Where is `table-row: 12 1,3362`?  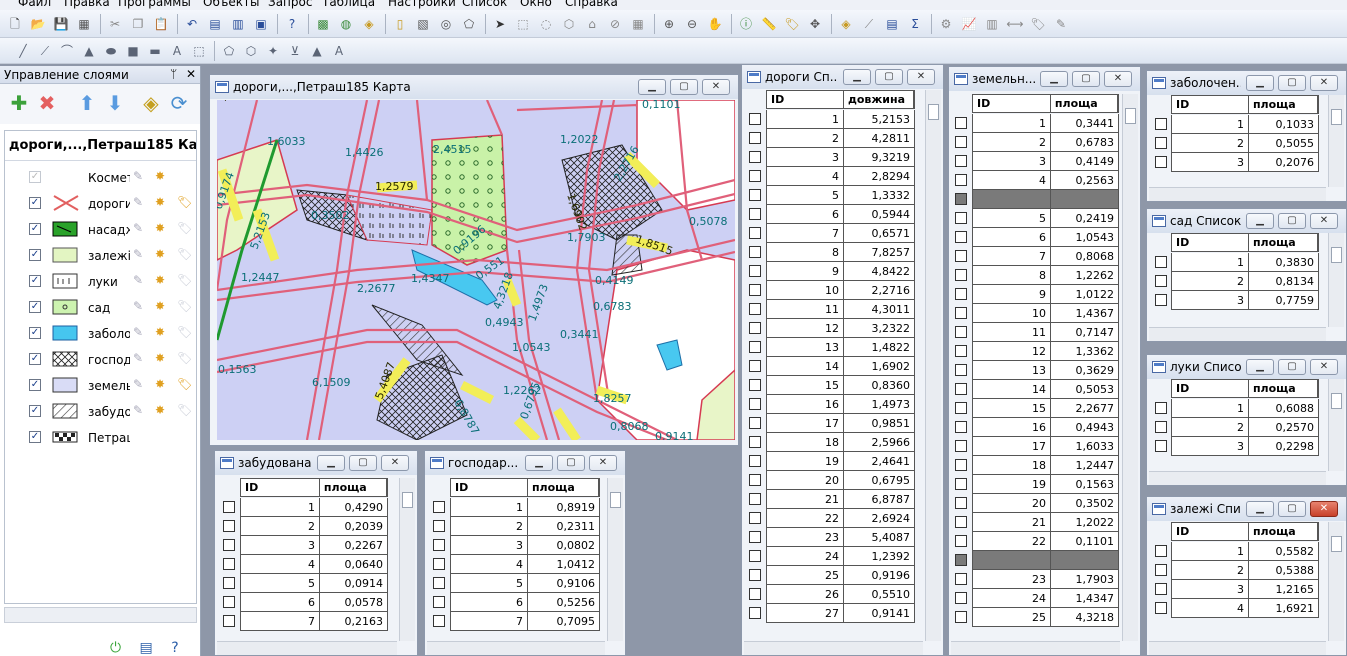
table-row: 12 1,3362 is located at coordinates (1034, 351).